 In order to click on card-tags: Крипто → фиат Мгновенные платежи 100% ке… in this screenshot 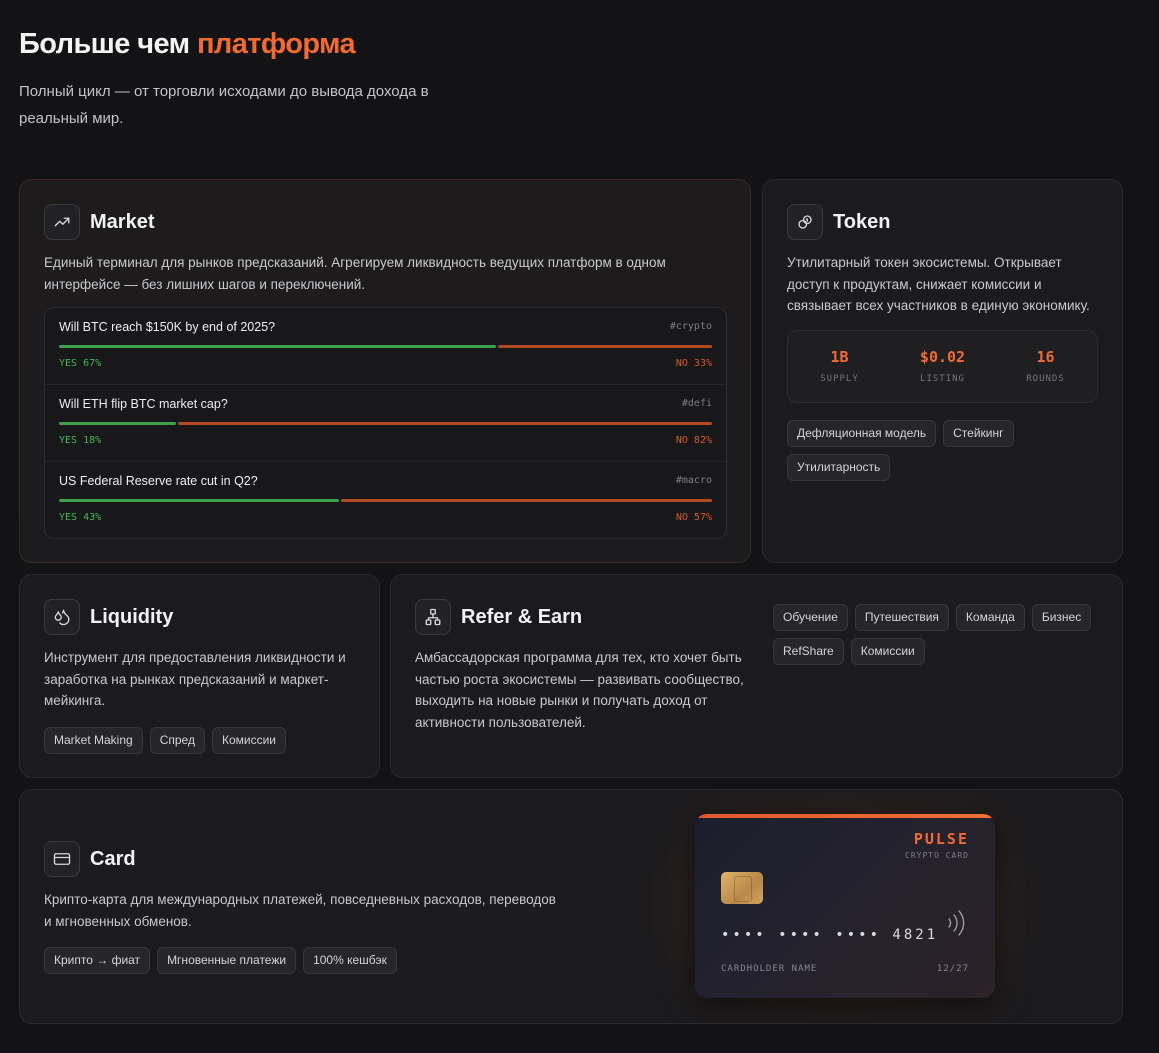, I will do `click(304, 960)`.